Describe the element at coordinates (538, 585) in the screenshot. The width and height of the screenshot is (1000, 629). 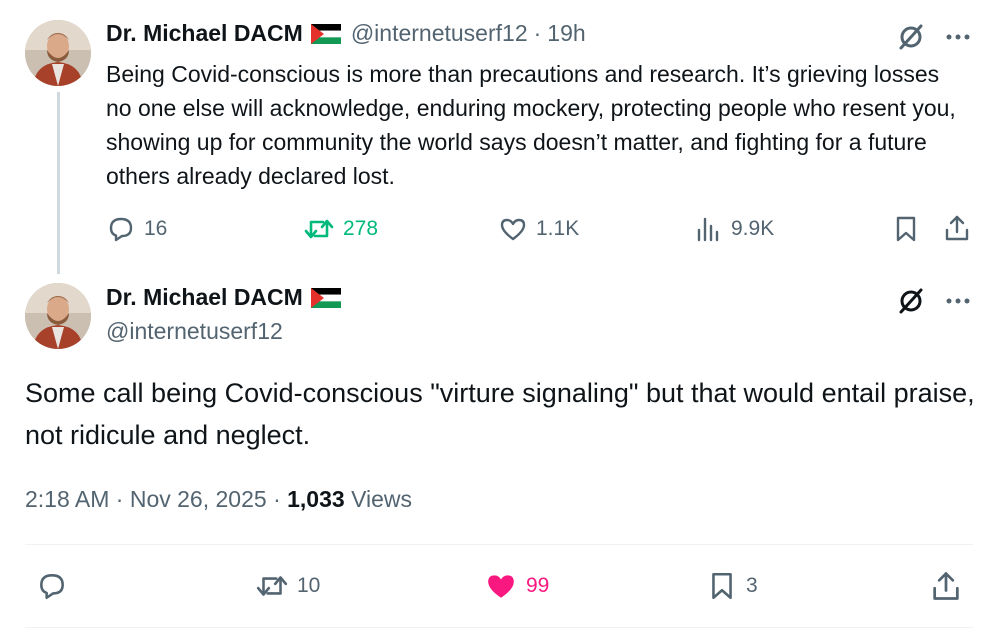
I see `like-count: 99` at that location.